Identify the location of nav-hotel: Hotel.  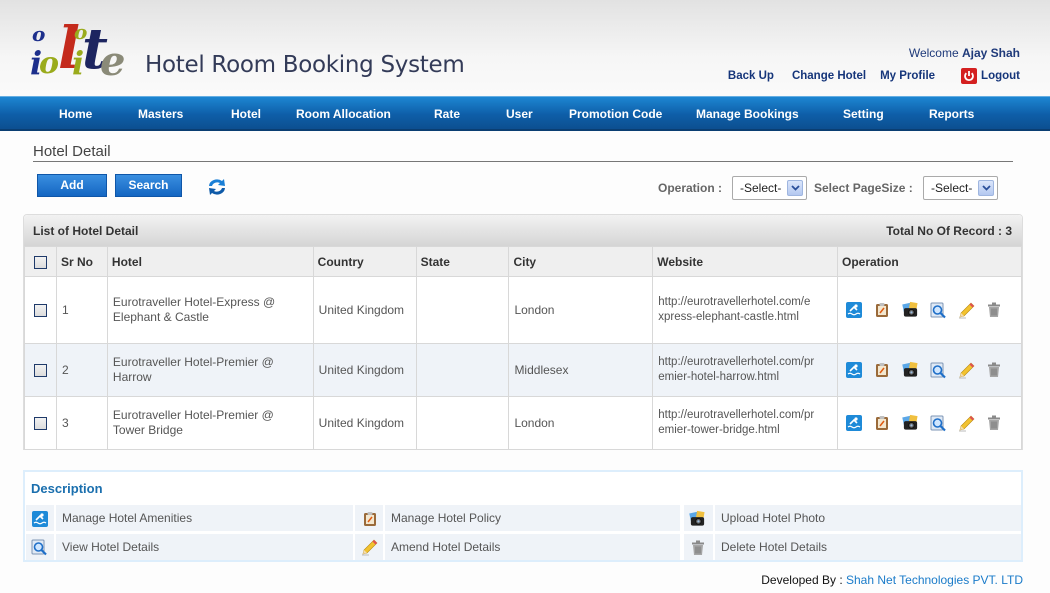
(246, 114).